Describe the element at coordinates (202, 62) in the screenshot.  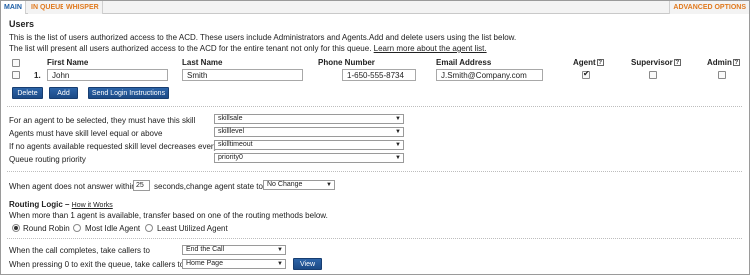
I see `col-last-name: Last Name` at that location.